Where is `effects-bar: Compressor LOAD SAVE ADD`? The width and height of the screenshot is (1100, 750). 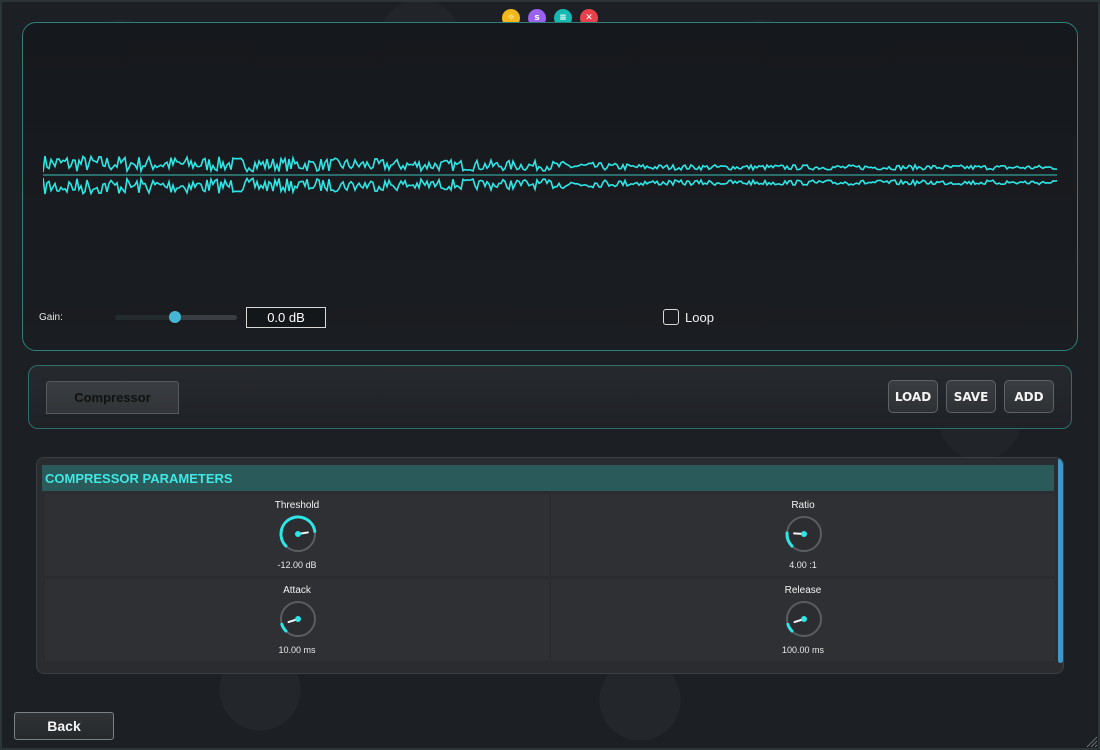 effects-bar: Compressor LOAD SAVE ADD is located at coordinates (550, 397).